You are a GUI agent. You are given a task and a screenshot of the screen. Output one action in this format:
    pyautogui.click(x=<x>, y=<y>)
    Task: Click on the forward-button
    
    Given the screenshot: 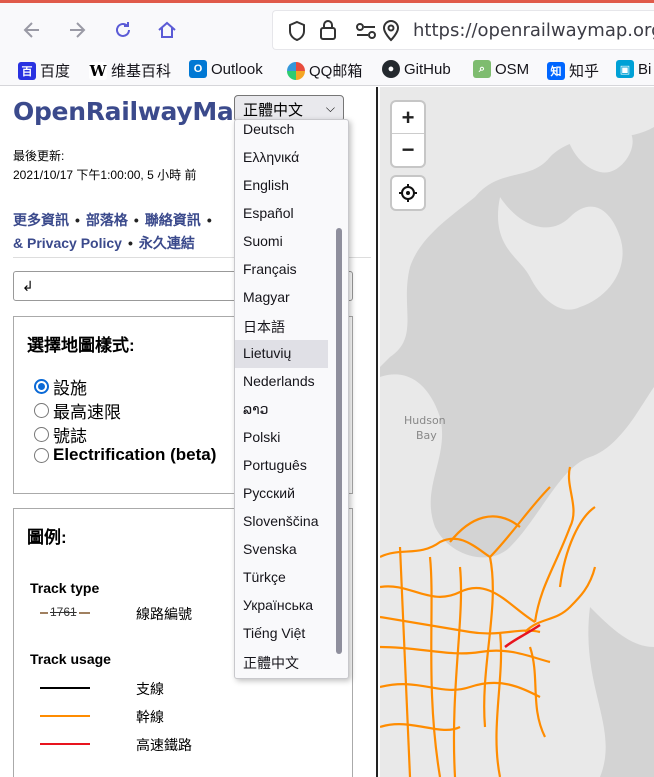 What is the action you would take?
    pyautogui.click(x=77, y=30)
    